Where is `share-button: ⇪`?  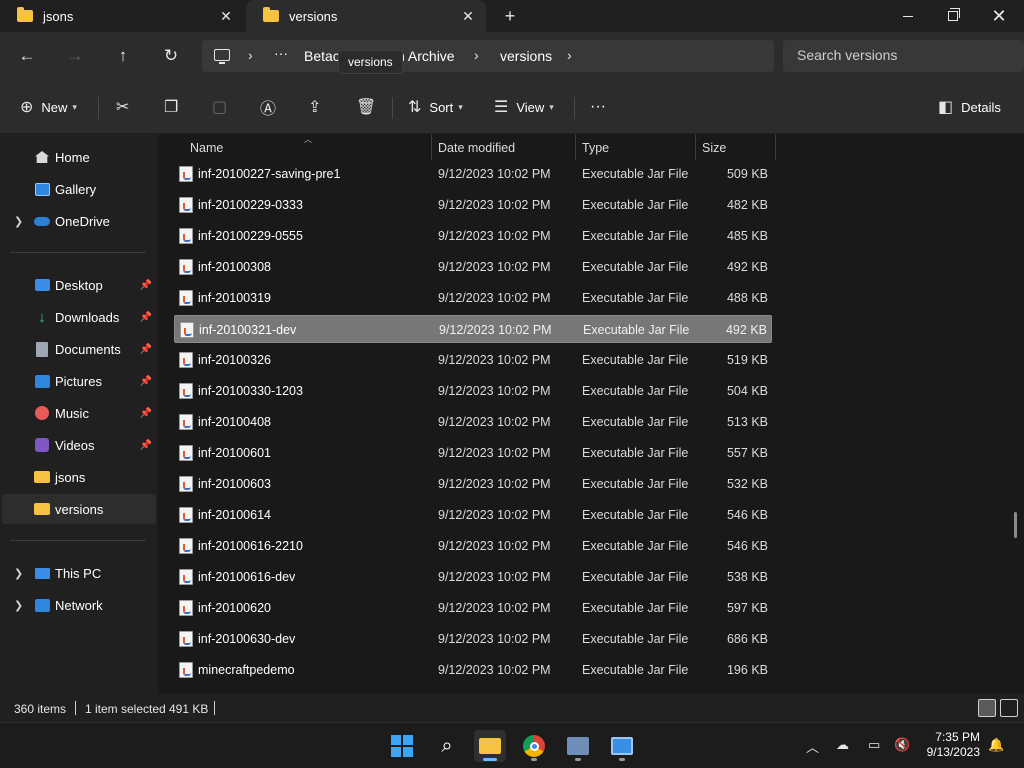
share-button: ⇪ is located at coordinates (314, 107).